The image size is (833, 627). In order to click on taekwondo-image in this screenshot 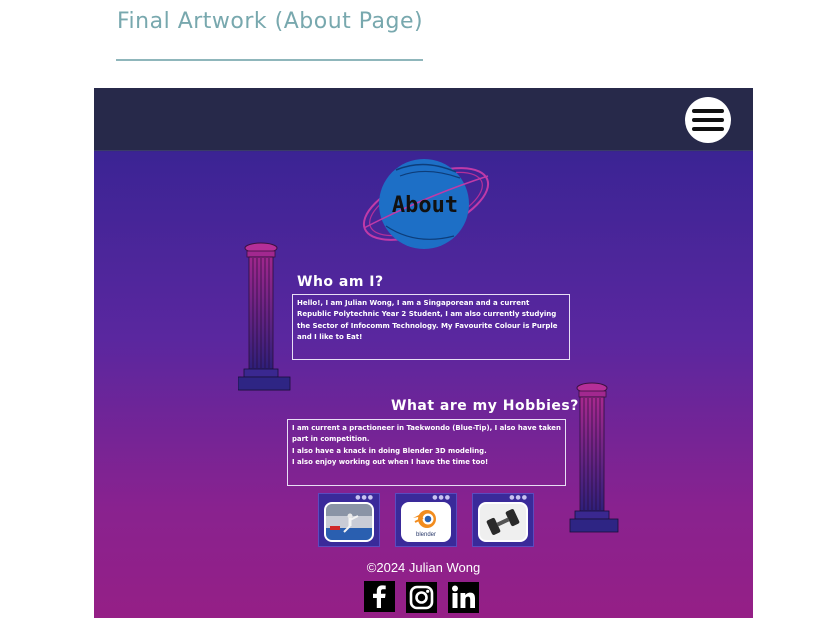, I will do `click(349, 522)`.